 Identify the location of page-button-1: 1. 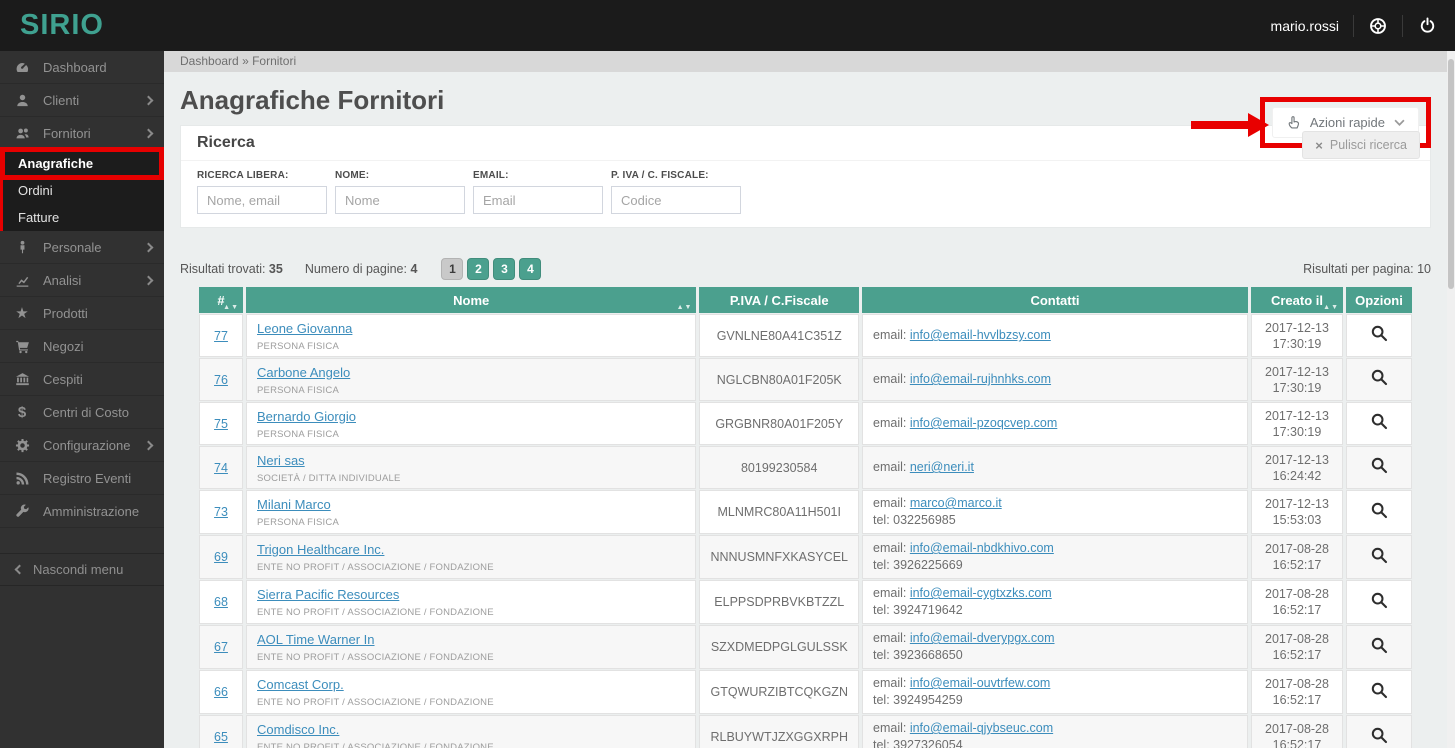
(452, 269).